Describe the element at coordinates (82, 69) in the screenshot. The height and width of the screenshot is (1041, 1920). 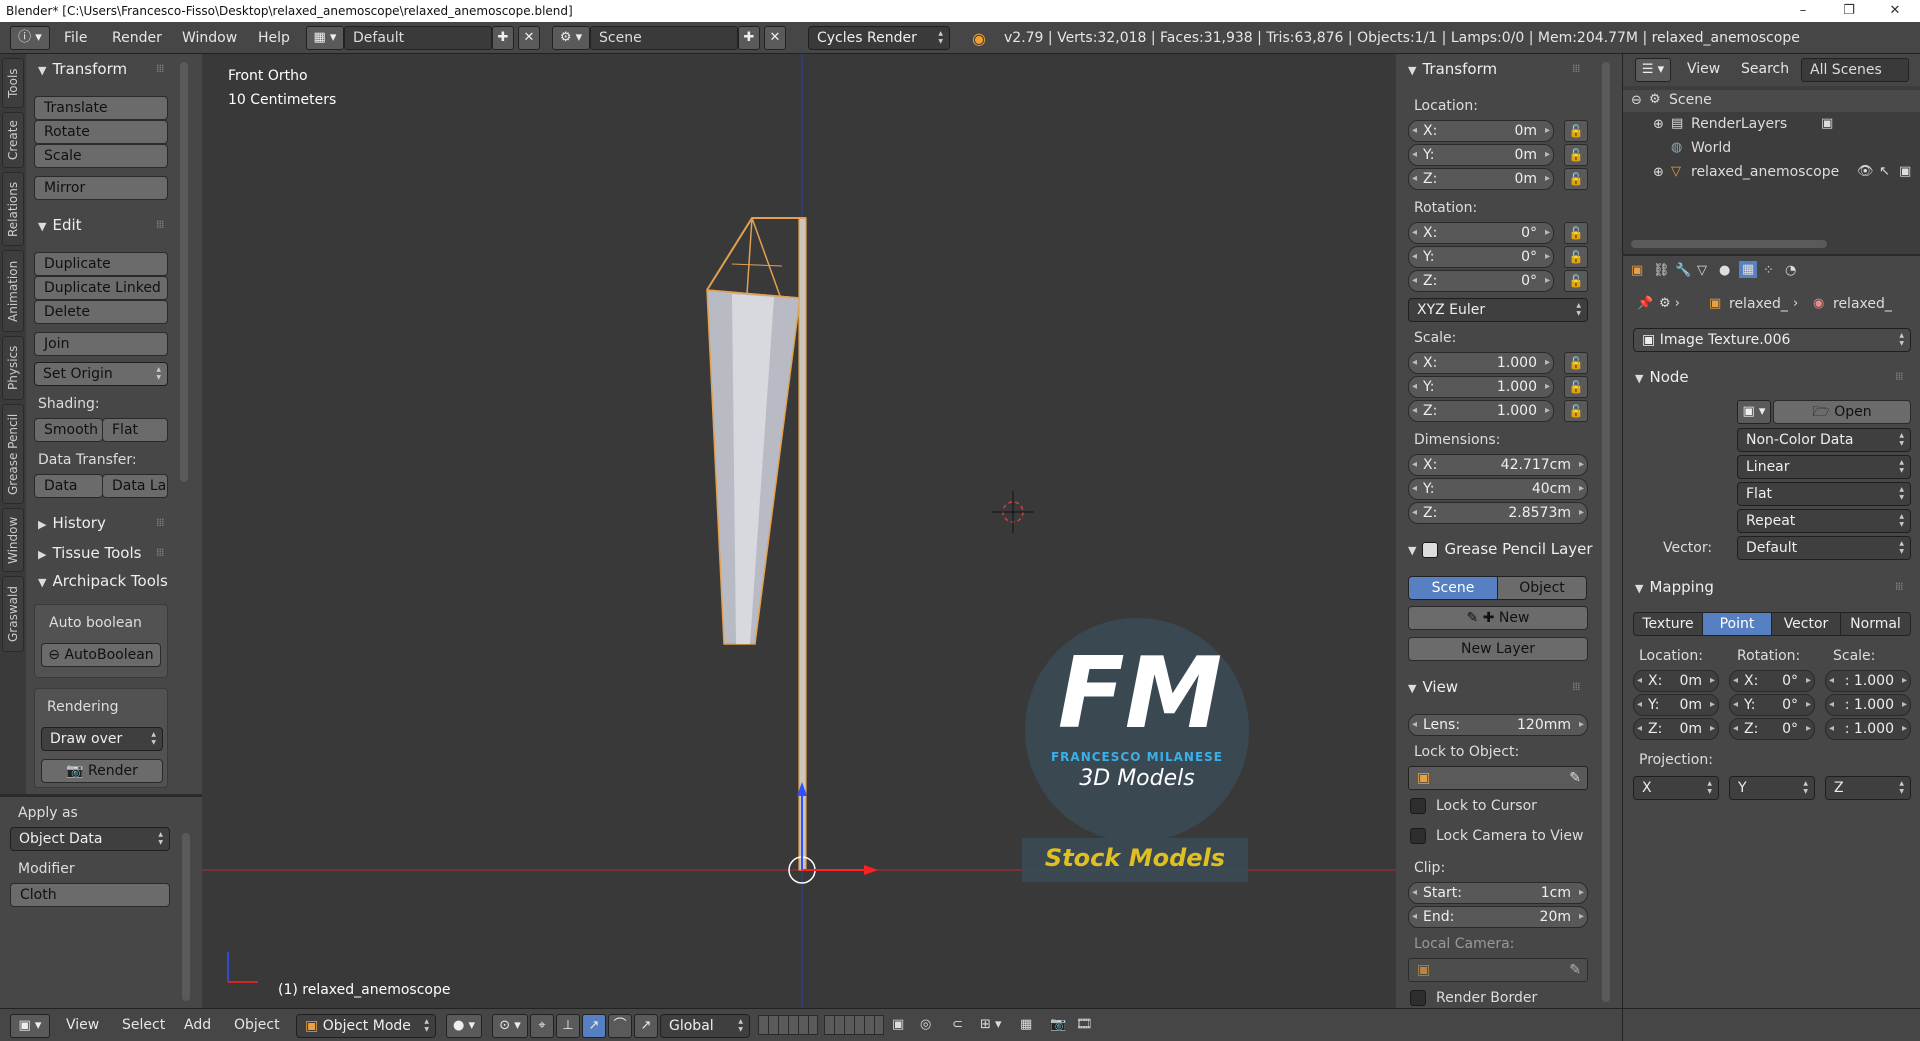
I see `transform-panel-header: ▼ Transform` at that location.